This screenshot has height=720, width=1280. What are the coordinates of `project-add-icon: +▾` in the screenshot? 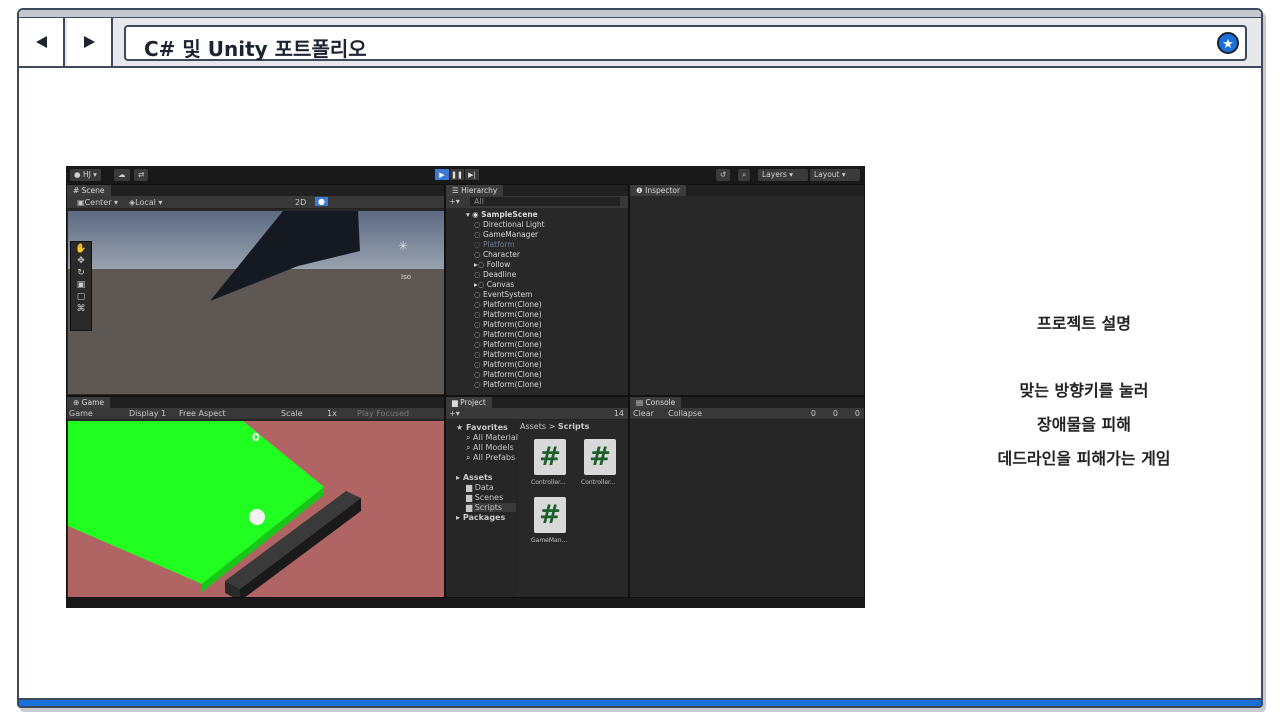 It's located at (454, 413).